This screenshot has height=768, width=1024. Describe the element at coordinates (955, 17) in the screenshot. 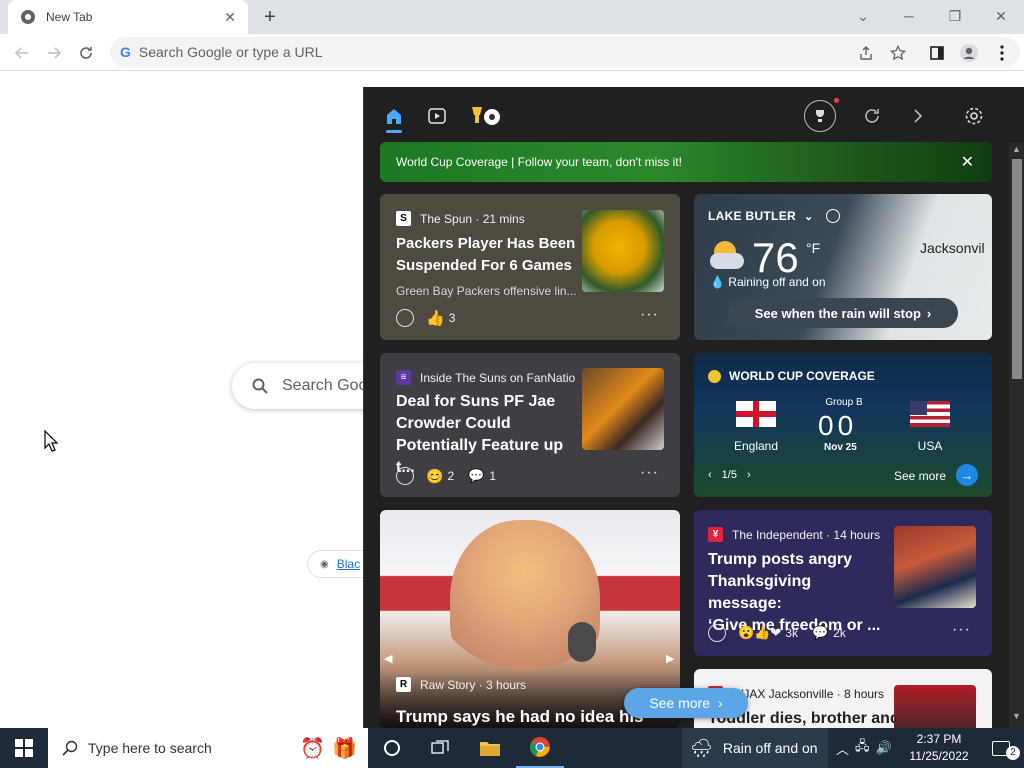

I see `restore-button: ❐` at that location.